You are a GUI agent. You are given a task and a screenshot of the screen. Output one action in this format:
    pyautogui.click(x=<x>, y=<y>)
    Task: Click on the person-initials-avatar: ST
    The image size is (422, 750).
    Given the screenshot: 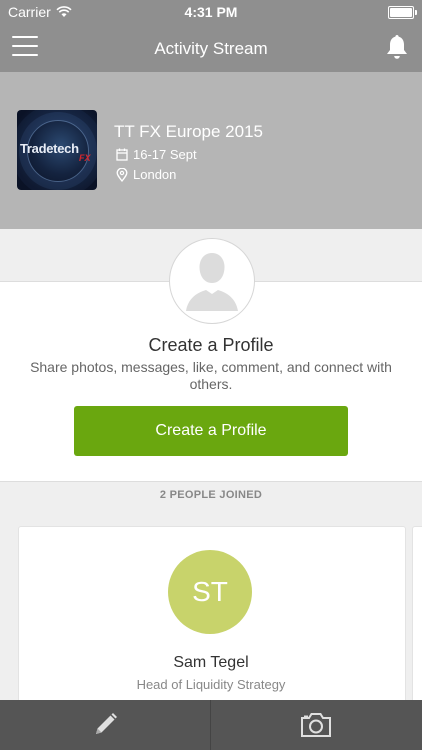 What is the action you would take?
    pyautogui.click(x=210, y=592)
    